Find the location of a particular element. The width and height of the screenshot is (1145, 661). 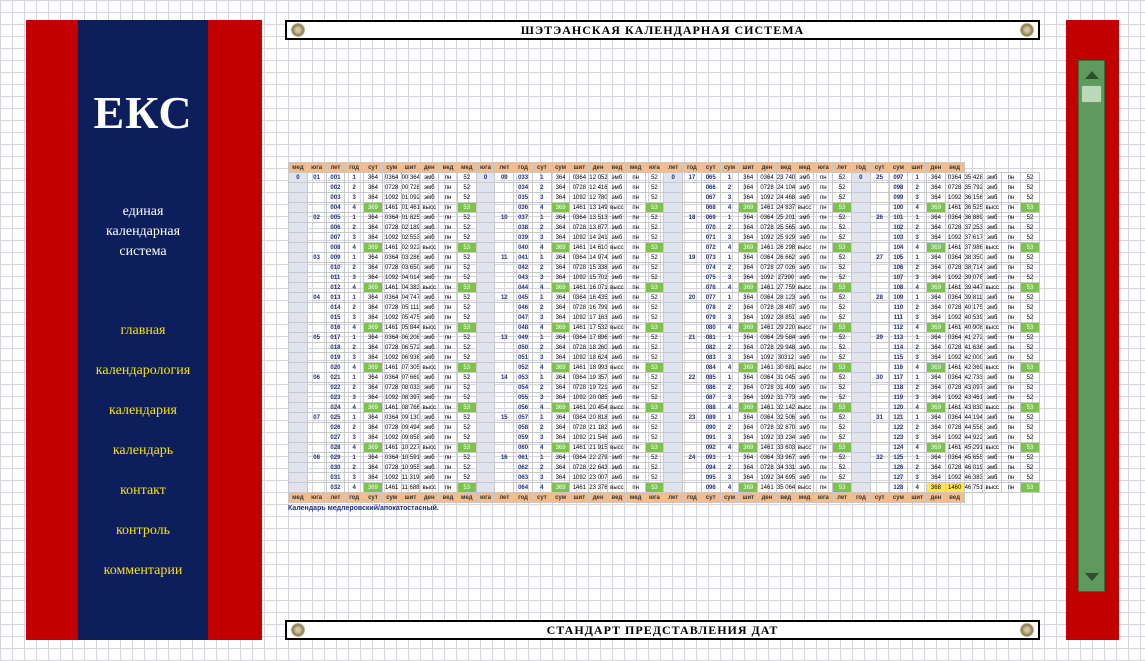

right-sidebar is located at coordinates (1092, 330).